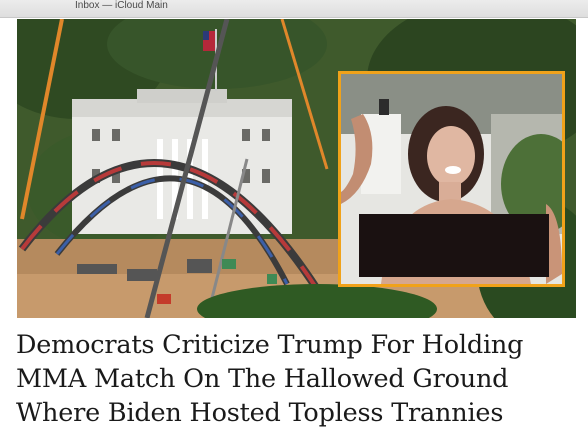 Image resolution: width=588 pixels, height=448 pixels. Describe the element at coordinates (454, 245) in the screenshot. I see `censor-bar` at that location.